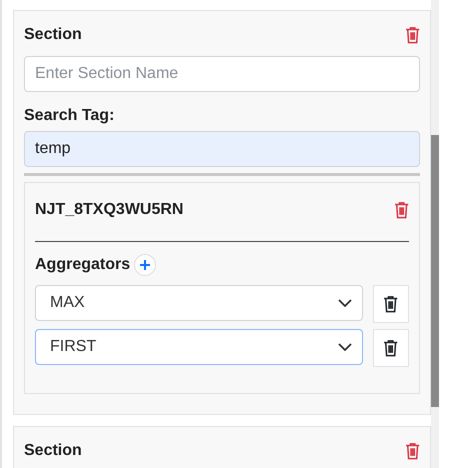 The width and height of the screenshot is (451, 468). I want to click on aggregator-select: FIRST, so click(199, 347).